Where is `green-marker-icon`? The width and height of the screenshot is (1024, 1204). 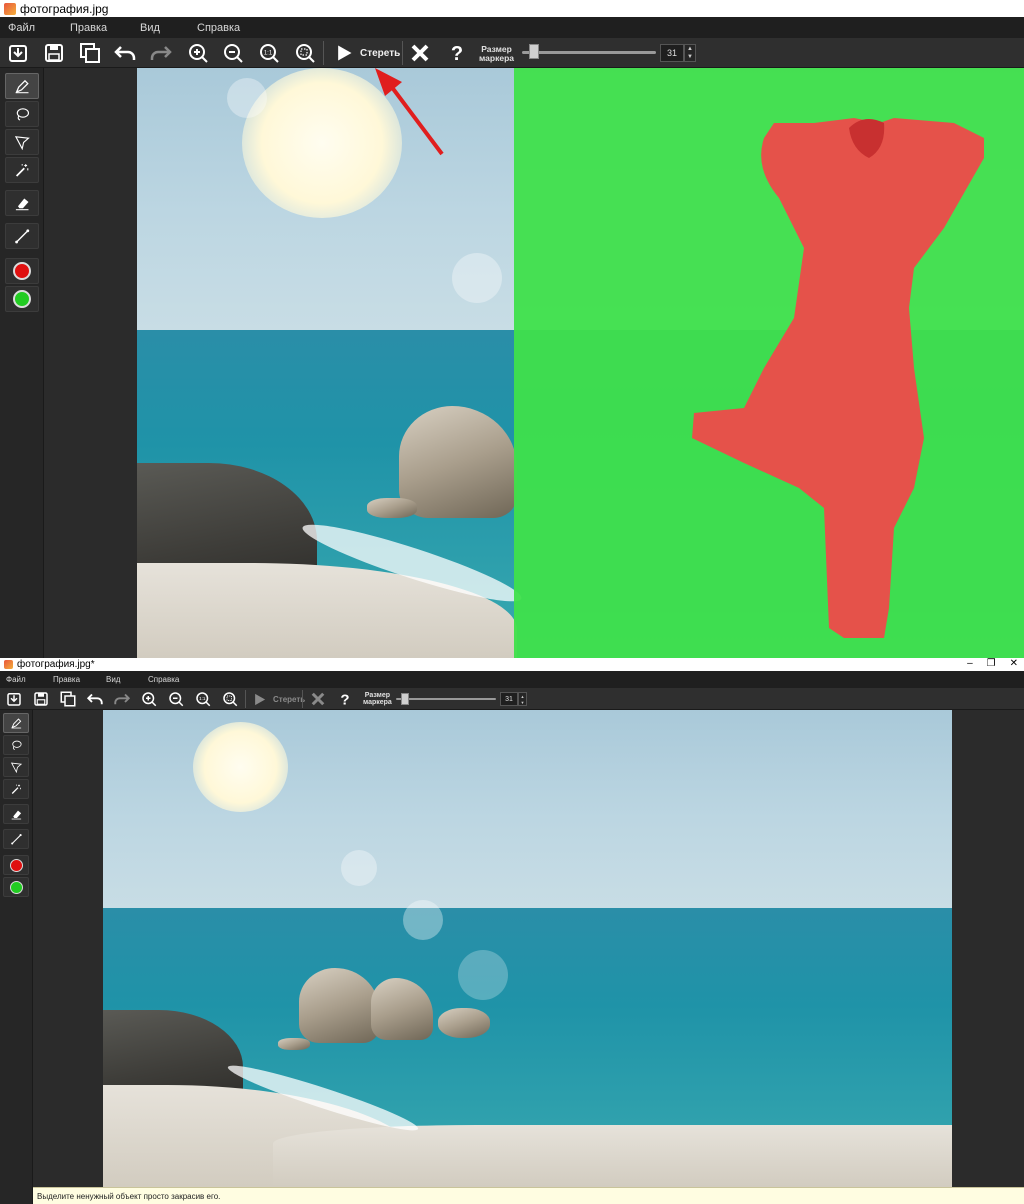 green-marker-icon is located at coordinates (22, 299).